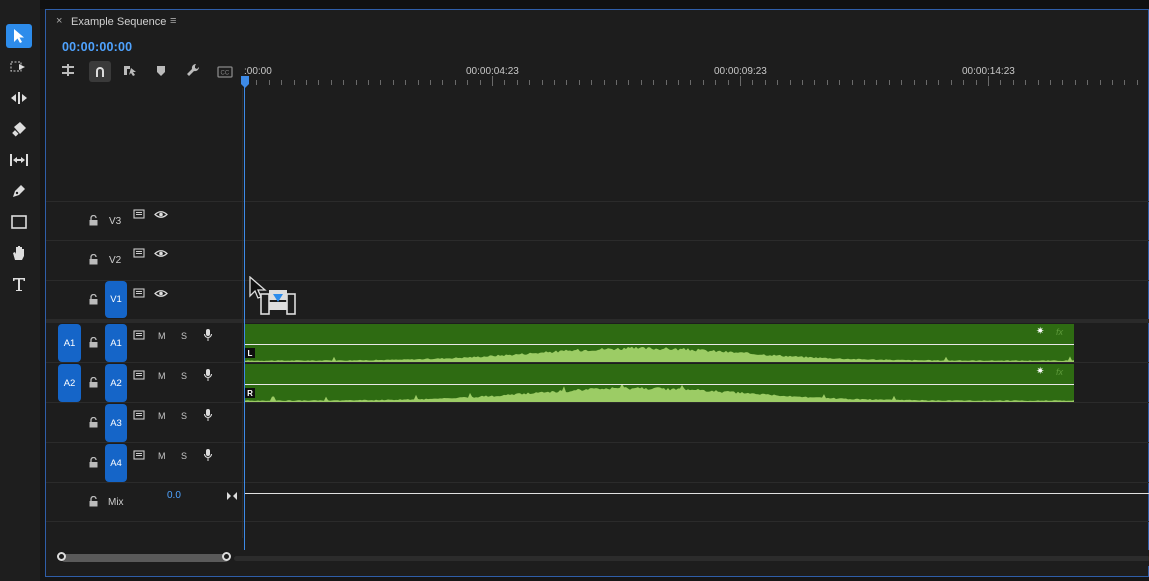 This screenshot has height=581, width=1149. Describe the element at coordinates (115, 221) in the screenshot. I see `track-name-v3: V3` at that location.